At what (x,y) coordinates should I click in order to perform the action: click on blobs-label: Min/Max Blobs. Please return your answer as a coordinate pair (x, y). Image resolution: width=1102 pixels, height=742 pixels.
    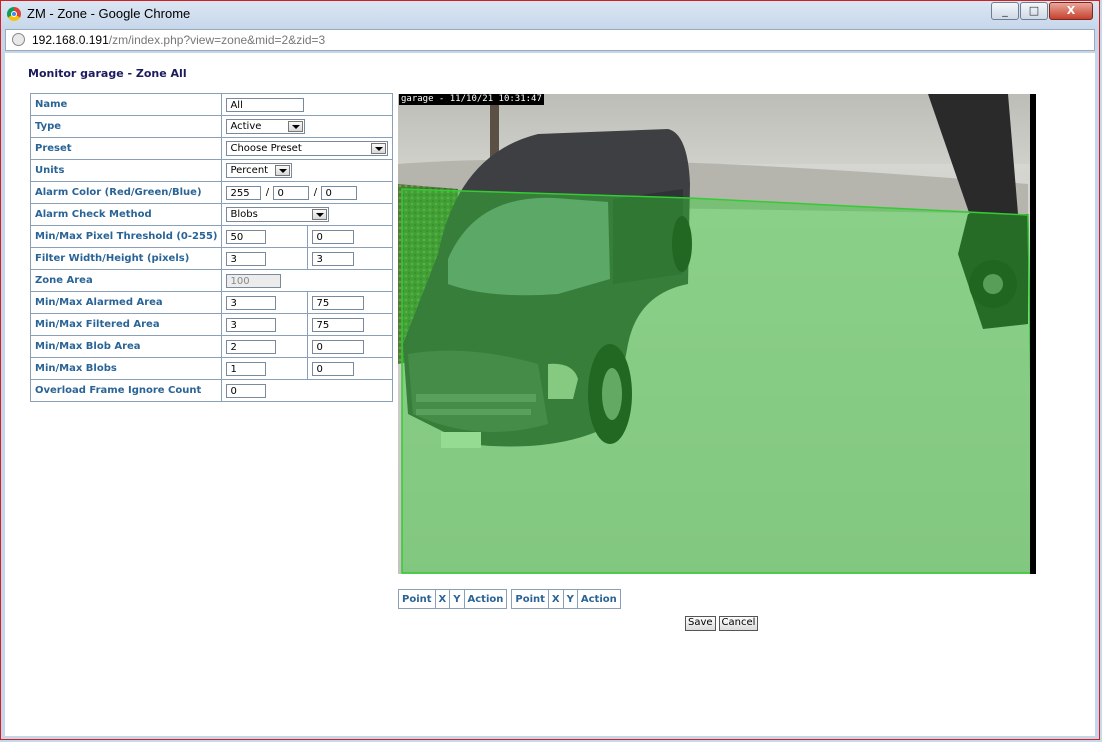
    Looking at the image, I should click on (126, 368).